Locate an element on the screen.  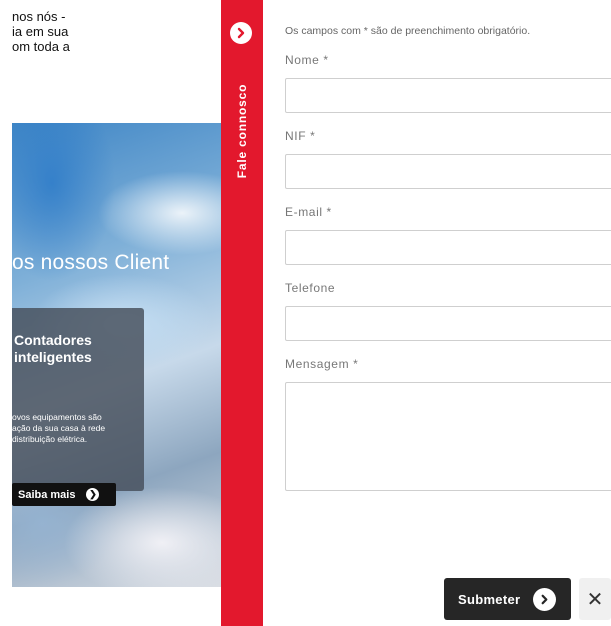
submit-button: Submeter is located at coordinates (507, 599).